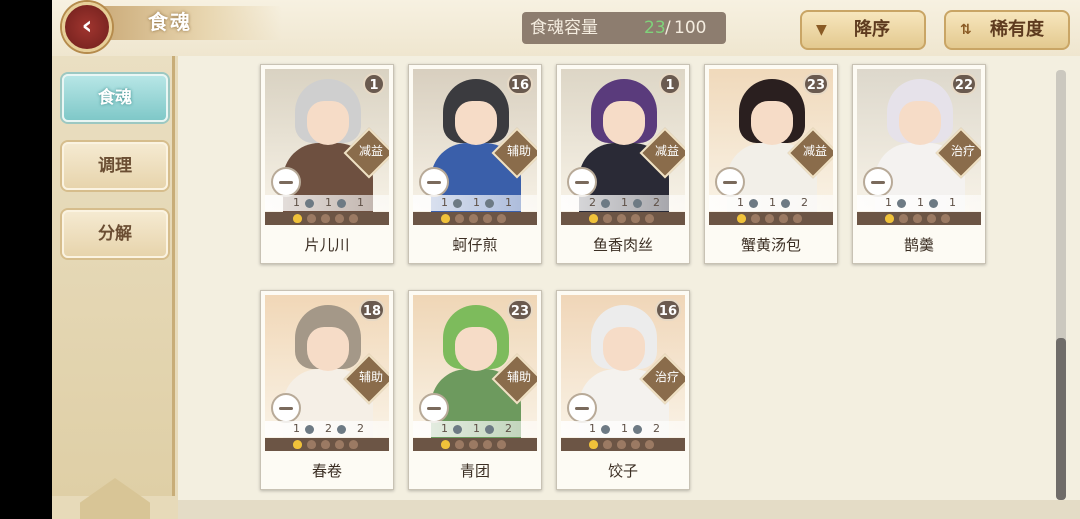 This screenshot has width=1080, height=519. I want to click on stat-values: 2 1 2, so click(623, 203).